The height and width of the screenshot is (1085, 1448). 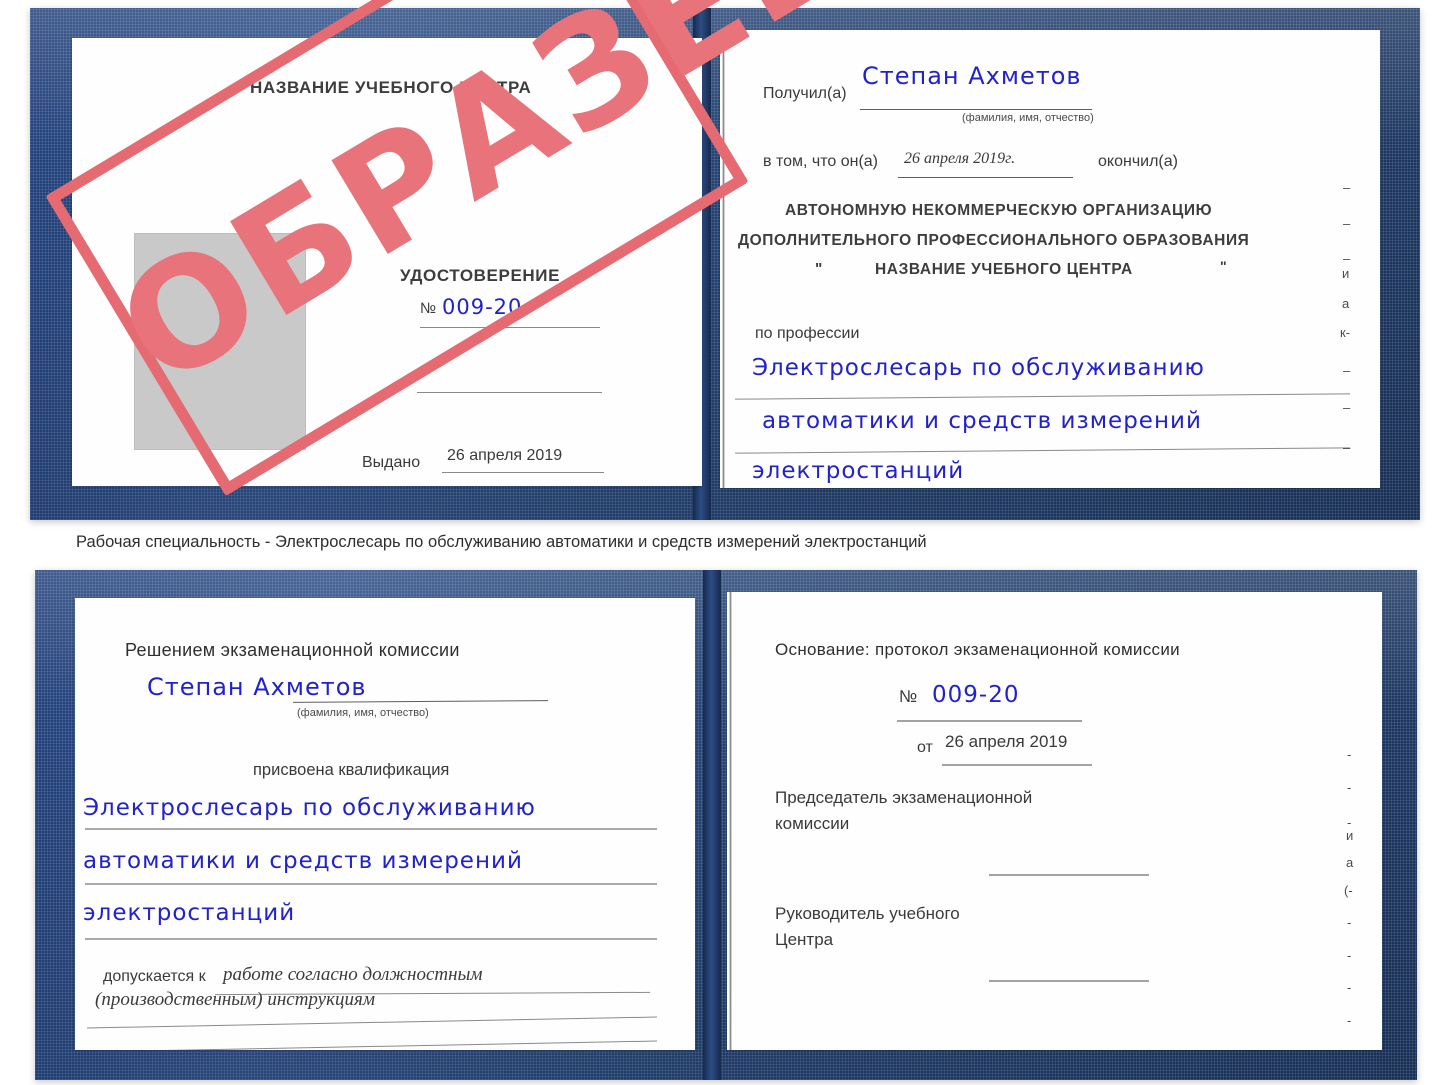 What do you see at coordinates (510, 327) in the screenshot?
I see `certificate-number-rule` at bounding box center [510, 327].